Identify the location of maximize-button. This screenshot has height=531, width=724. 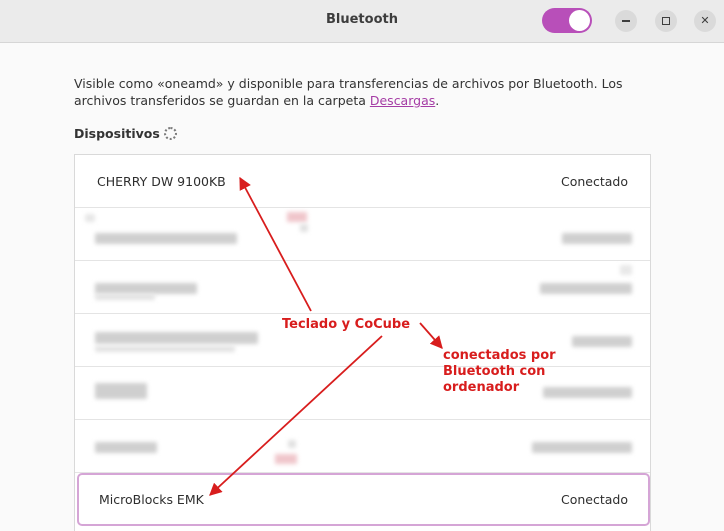
(666, 21).